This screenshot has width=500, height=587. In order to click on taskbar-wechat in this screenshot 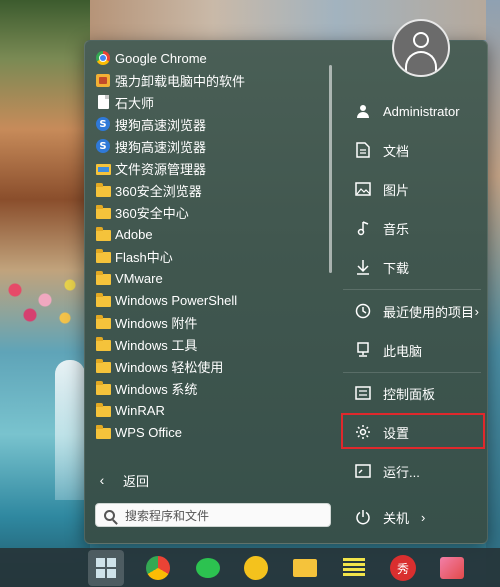, I will do `click(208, 568)`.